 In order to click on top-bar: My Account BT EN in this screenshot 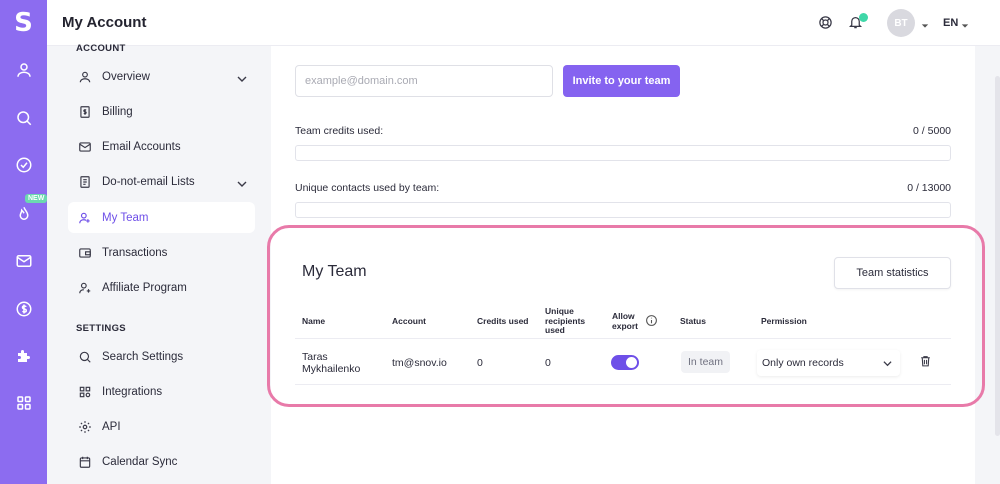, I will do `click(523, 23)`.